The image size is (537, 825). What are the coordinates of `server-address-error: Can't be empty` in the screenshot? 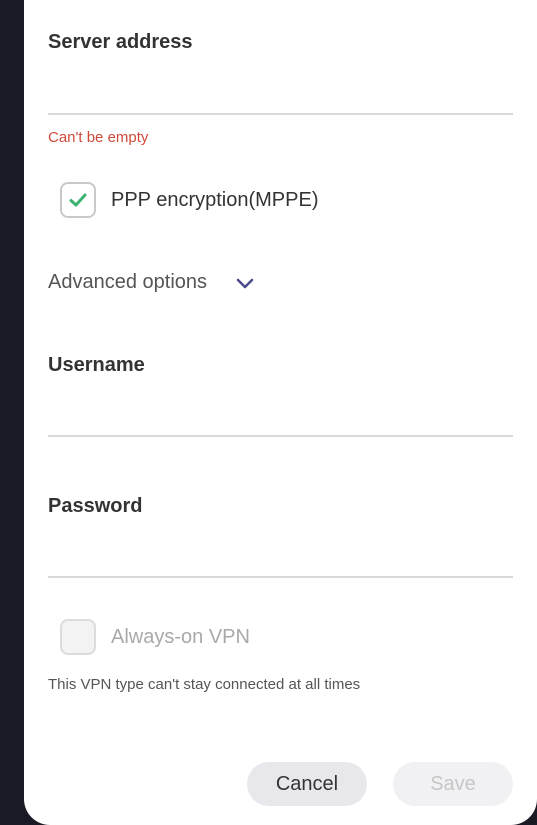 It's located at (98, 137).